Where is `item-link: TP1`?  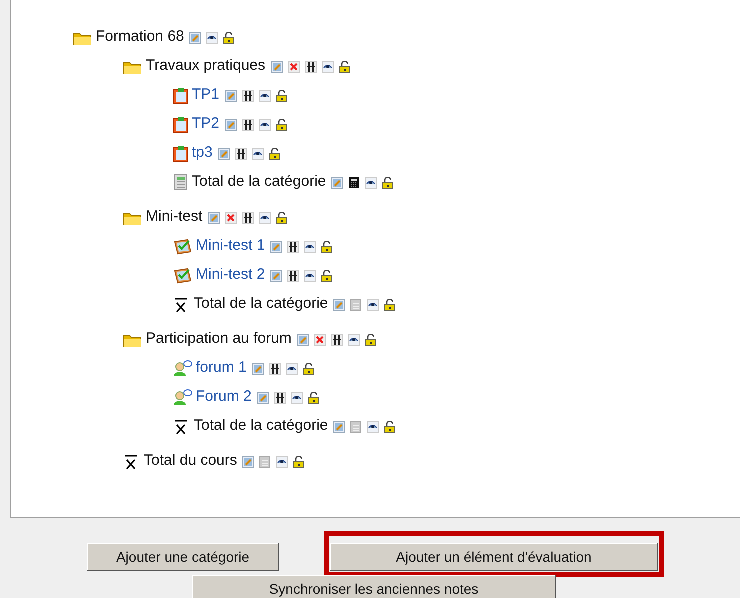
item-link: TP1 is located at coordinates (206, 95).